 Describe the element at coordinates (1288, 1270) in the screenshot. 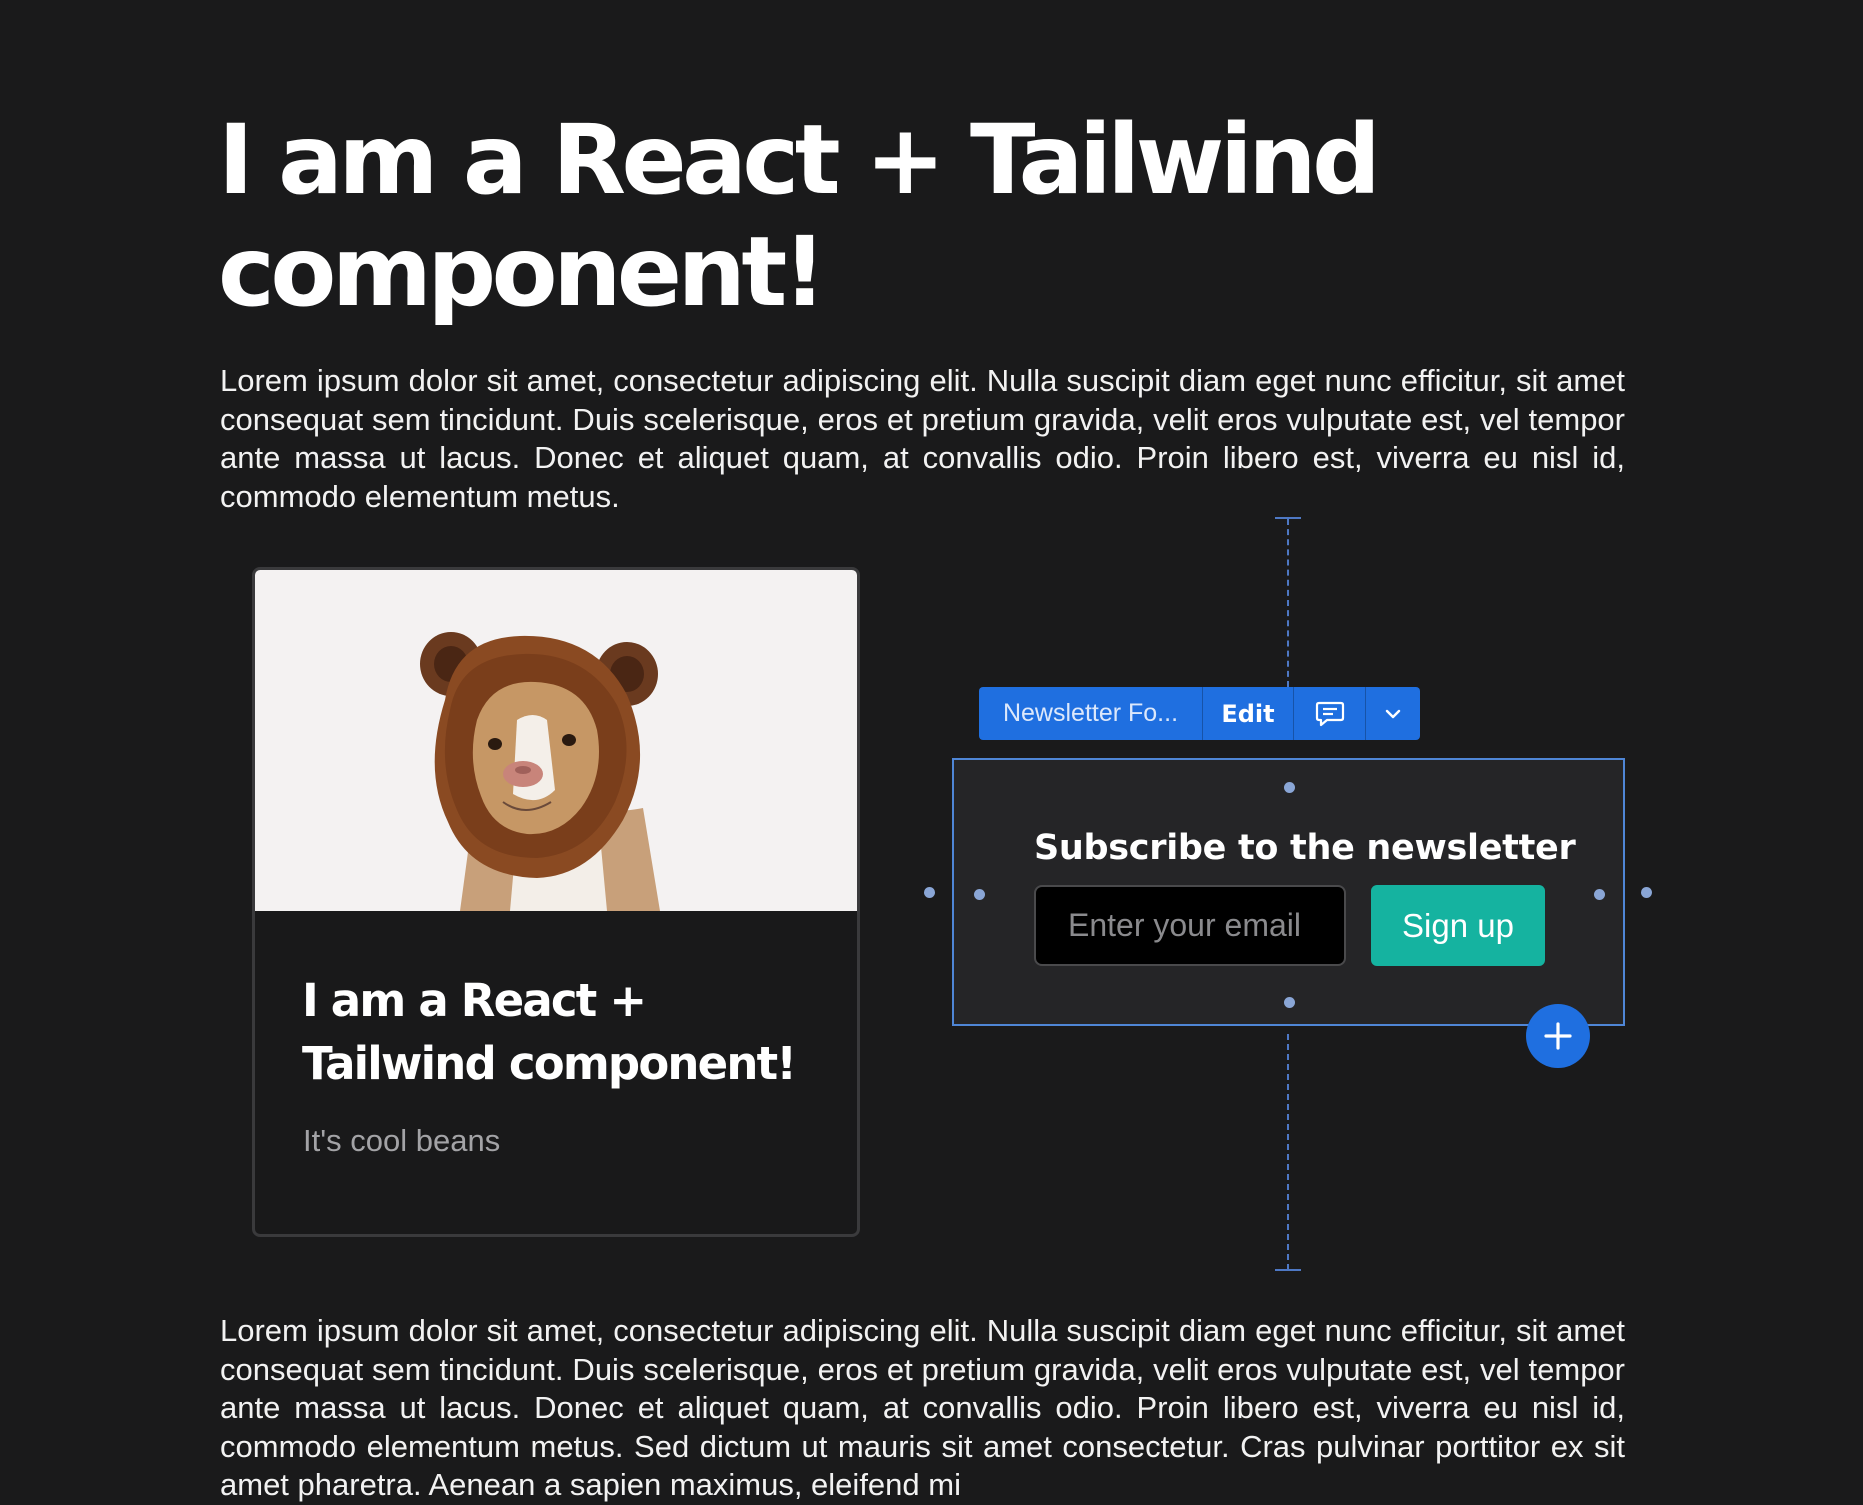

I see `guide-bottom-cap` at that location.